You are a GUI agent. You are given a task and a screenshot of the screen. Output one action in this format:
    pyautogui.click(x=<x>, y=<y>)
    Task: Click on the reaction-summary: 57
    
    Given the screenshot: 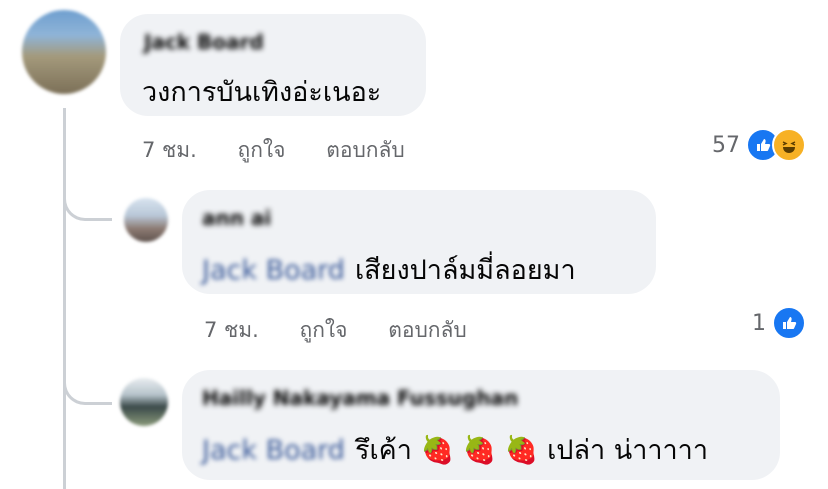 What is the action you would take?
    pyautogui.click(x=759, y=145)
    